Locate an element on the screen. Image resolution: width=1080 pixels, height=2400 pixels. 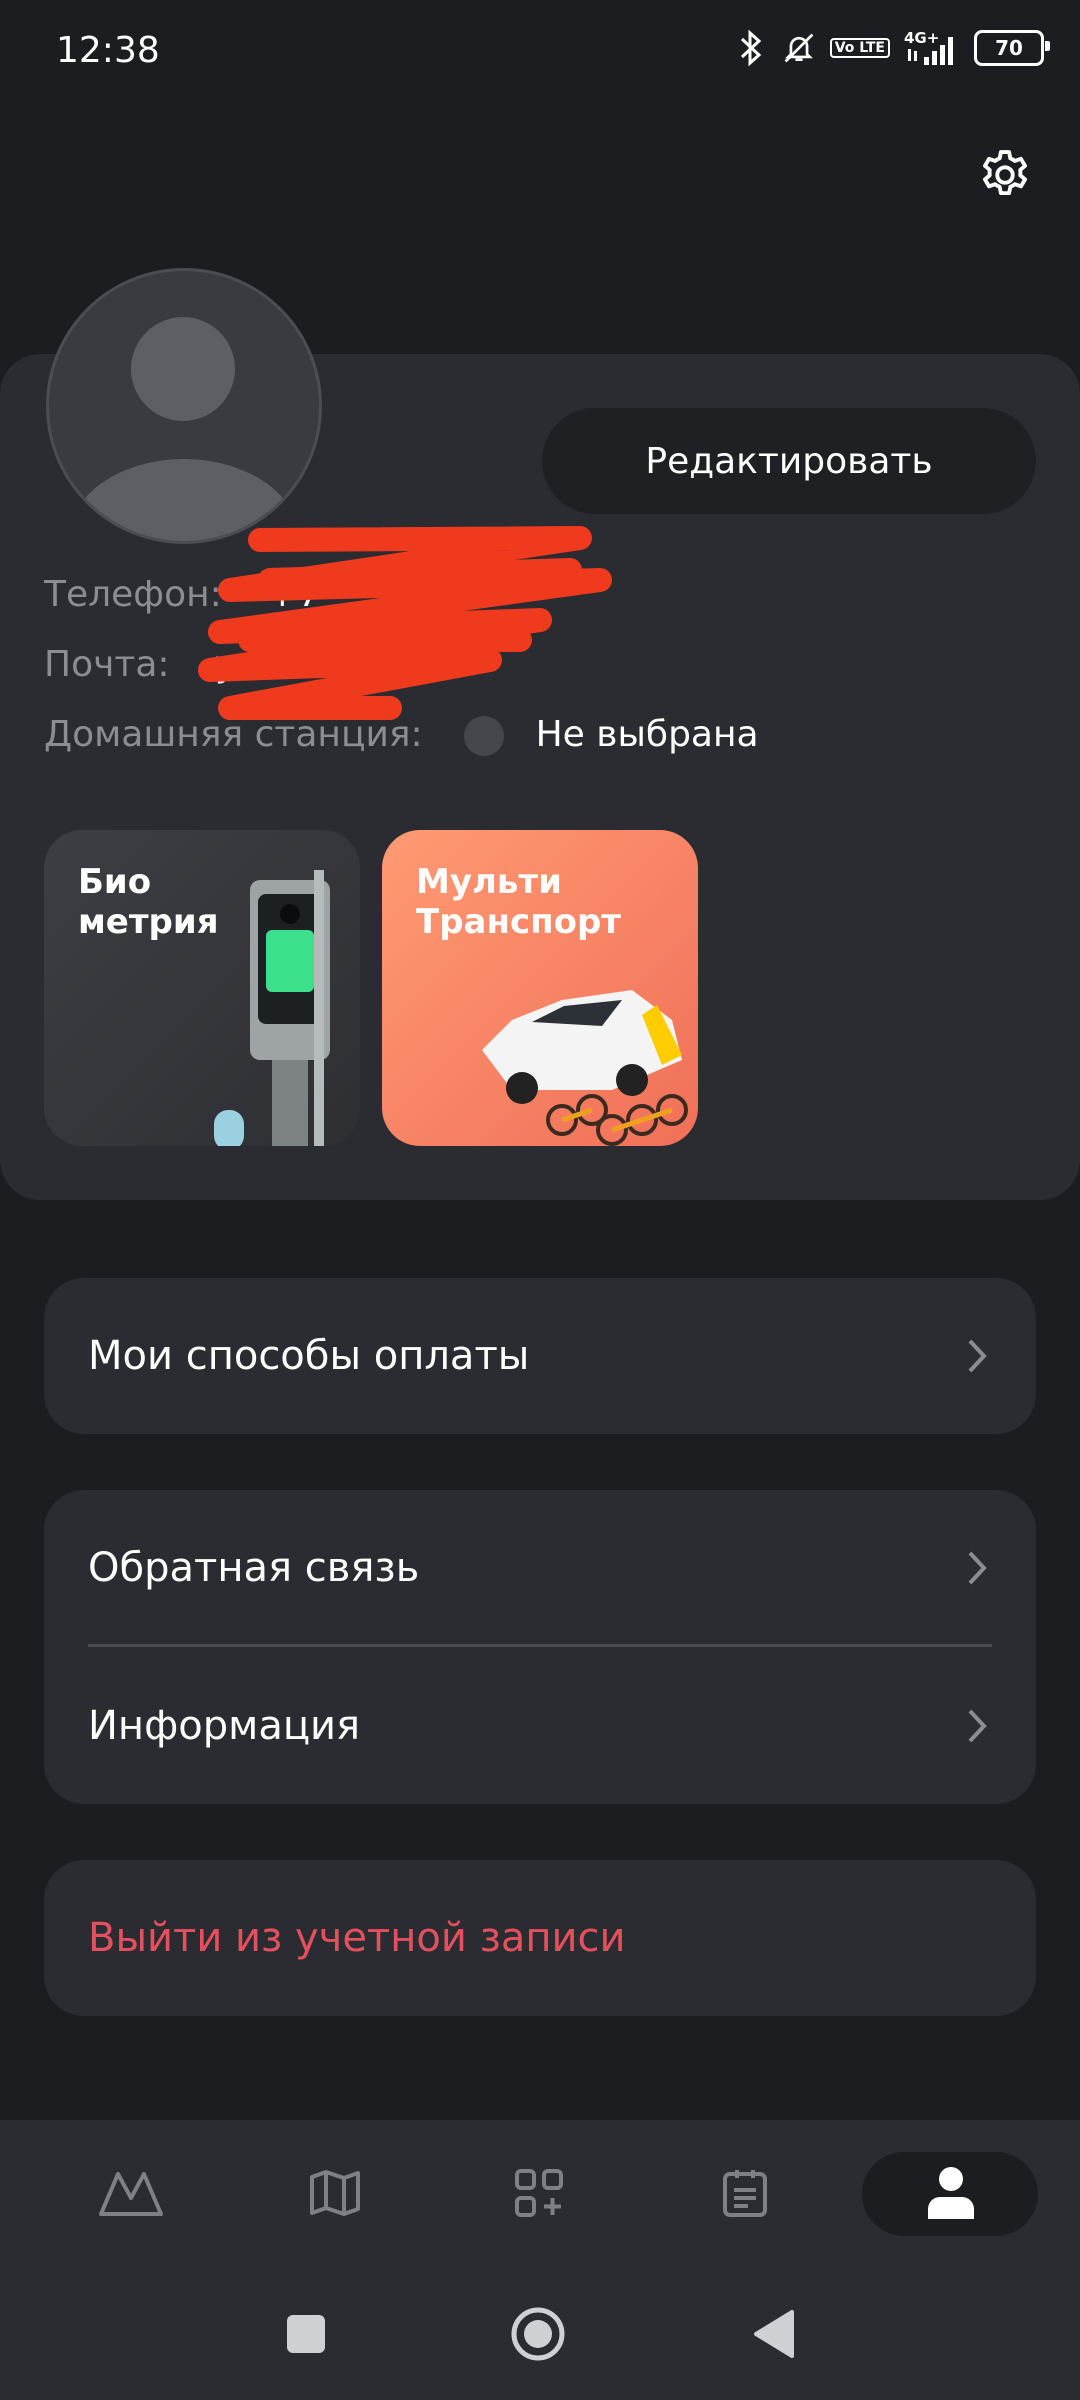
bottom-nav is located at coordinates (540, 2193).